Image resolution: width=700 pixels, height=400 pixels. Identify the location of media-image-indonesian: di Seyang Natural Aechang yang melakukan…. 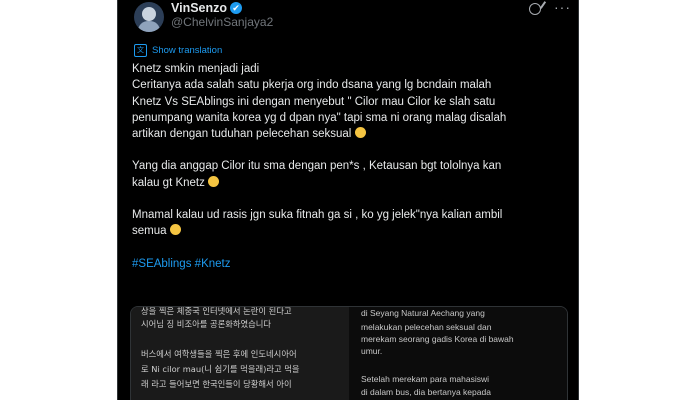
(458, 353).